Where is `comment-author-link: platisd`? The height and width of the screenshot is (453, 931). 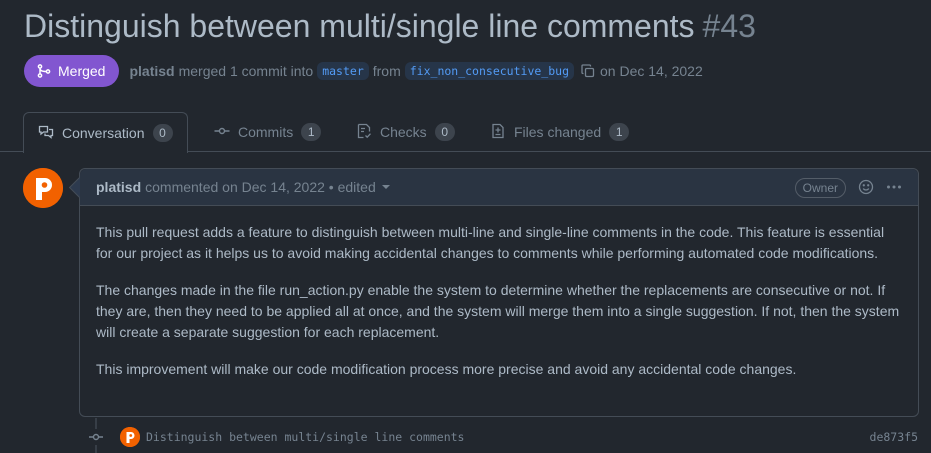 comment-author-link: platisd is located at coordinates (118, 187).